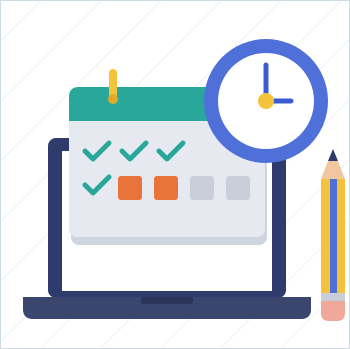  Describe the element at coordinates (333, 155) in the screenshot. I see `pencil-lead` at that location.